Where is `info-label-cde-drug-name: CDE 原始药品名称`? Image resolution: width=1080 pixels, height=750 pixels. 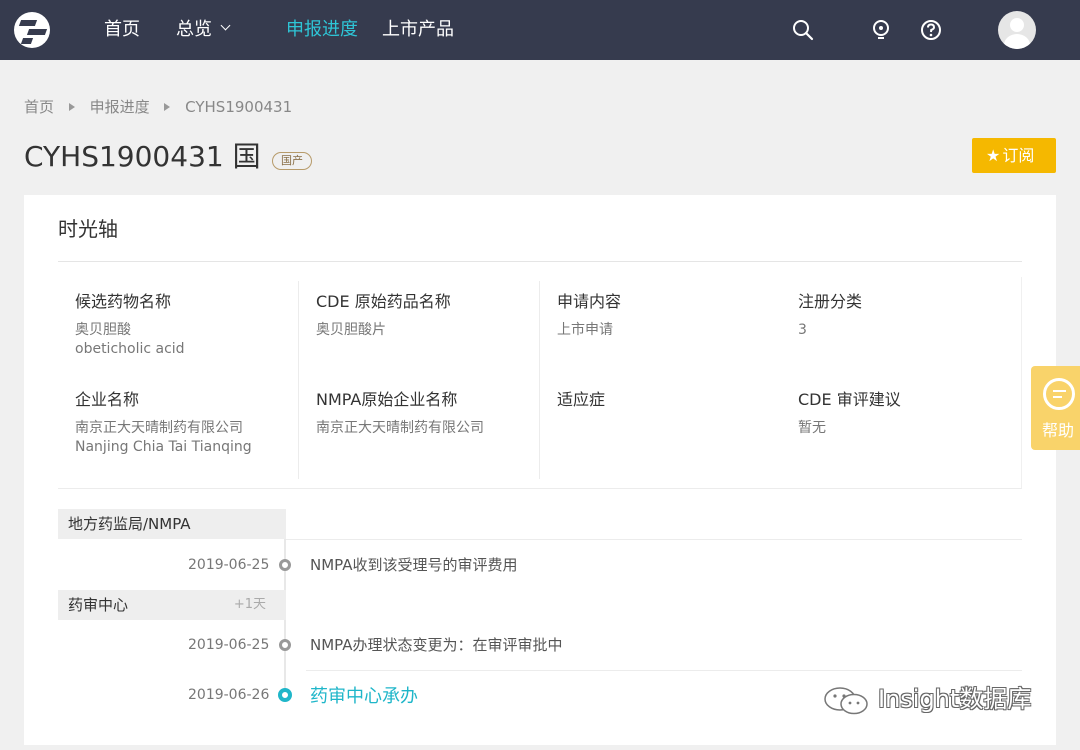 info-label-cde-drug-name: CDE 原始药品名称 is located at coordinates (383, 301).